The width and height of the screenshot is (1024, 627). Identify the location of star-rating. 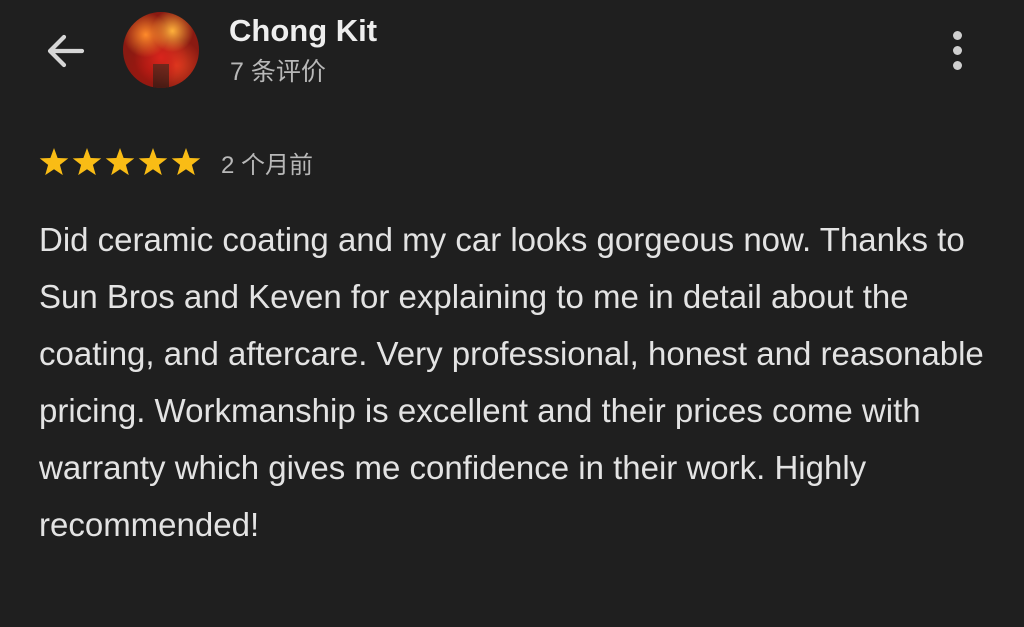
(120, 162).